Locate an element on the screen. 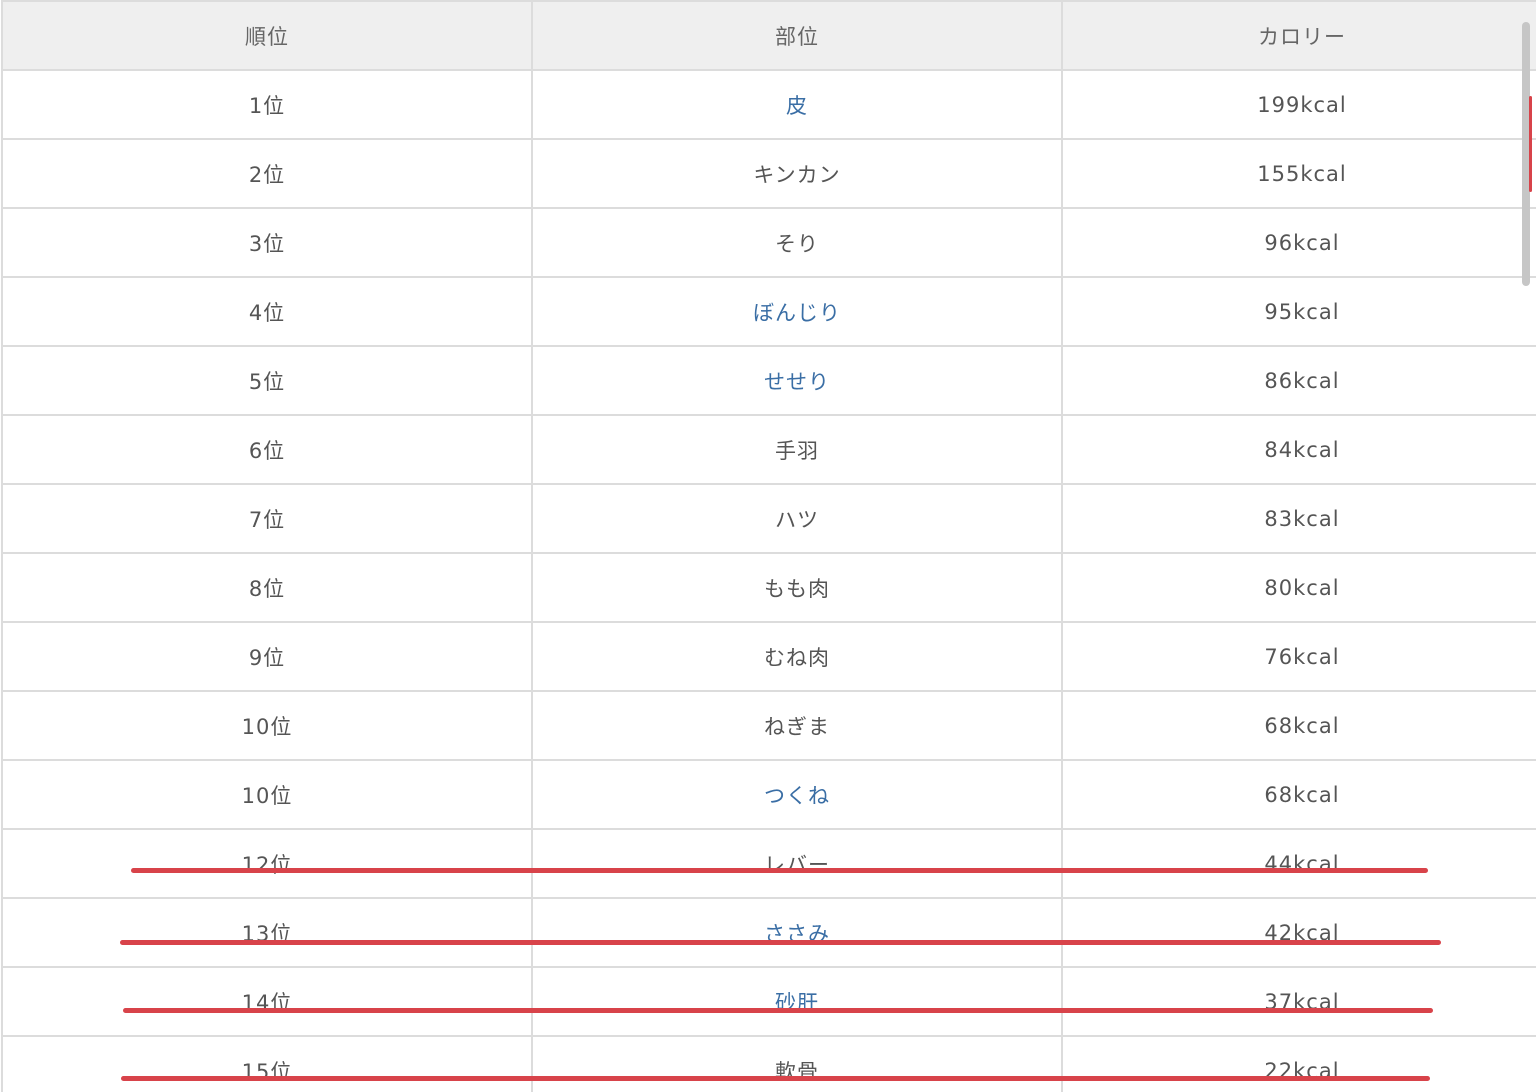 The image size is (1536, 1092). table-row: 6位 手羽 84kcal is located at coordinates (768, 449).